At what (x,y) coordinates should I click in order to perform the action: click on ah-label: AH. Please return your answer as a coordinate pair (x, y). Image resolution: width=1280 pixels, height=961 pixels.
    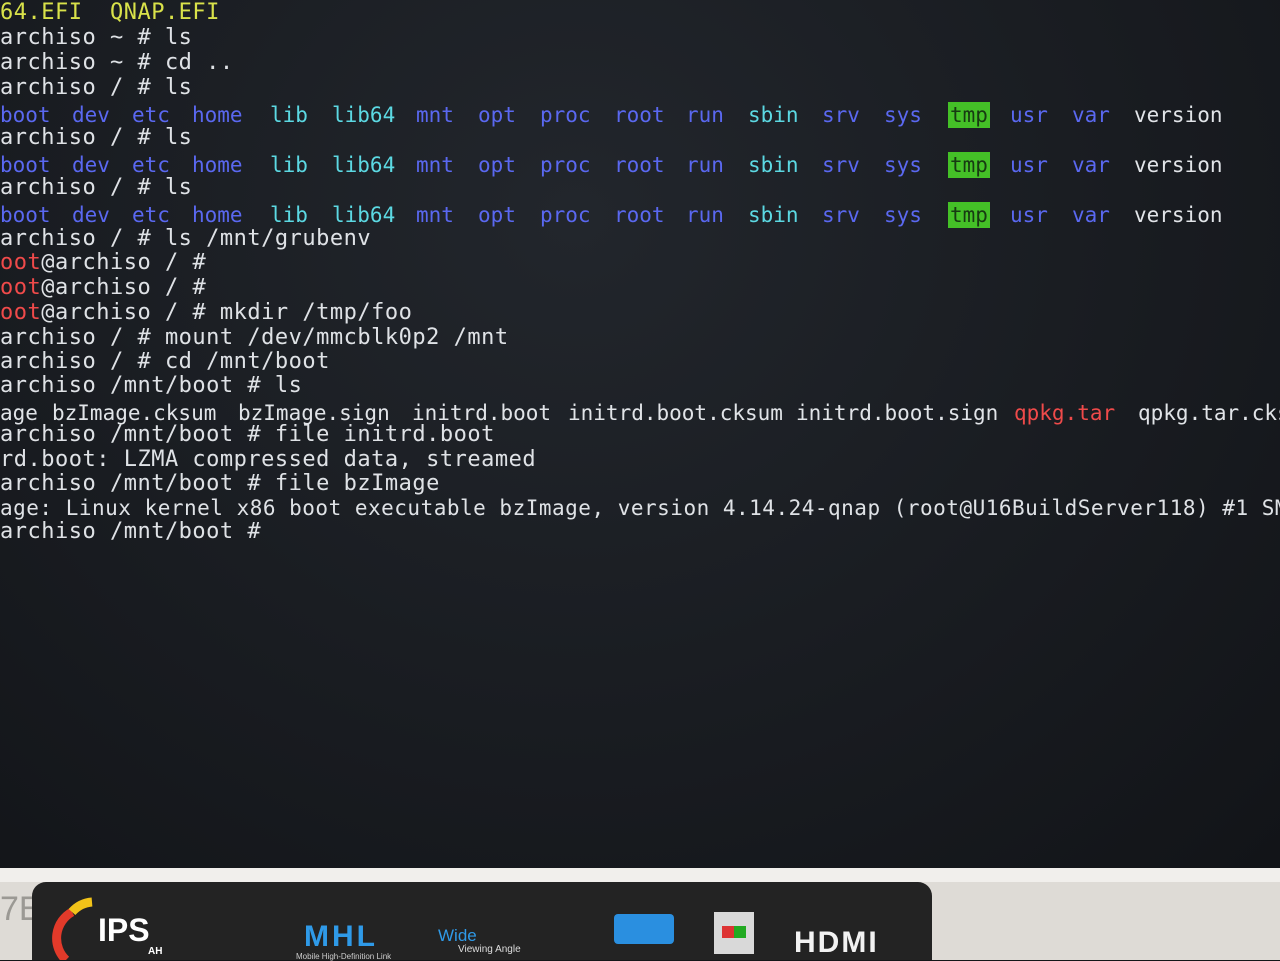
    Looking at the image, I should click on (155, 951).